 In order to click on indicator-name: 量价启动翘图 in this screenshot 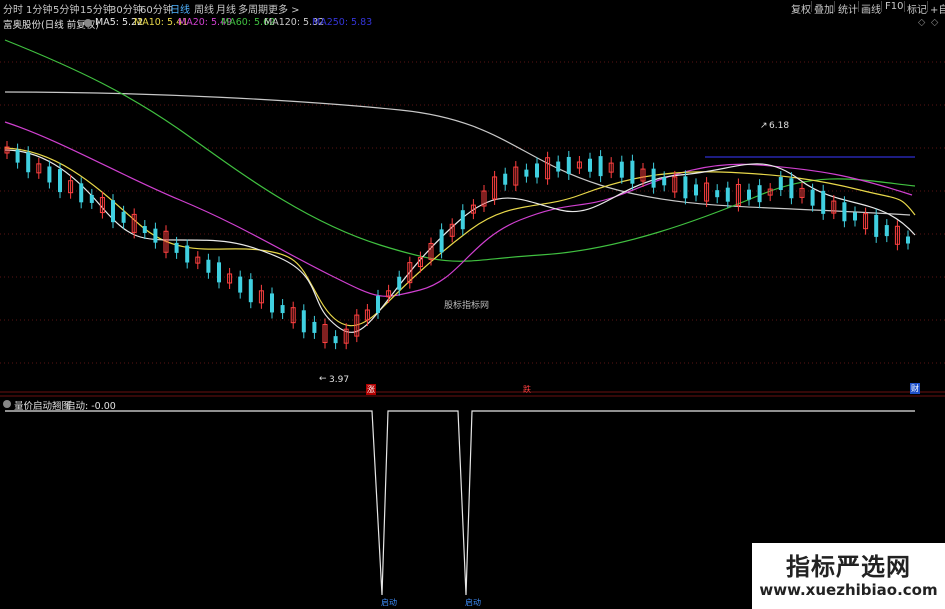, I will do `click(43, 406)`.